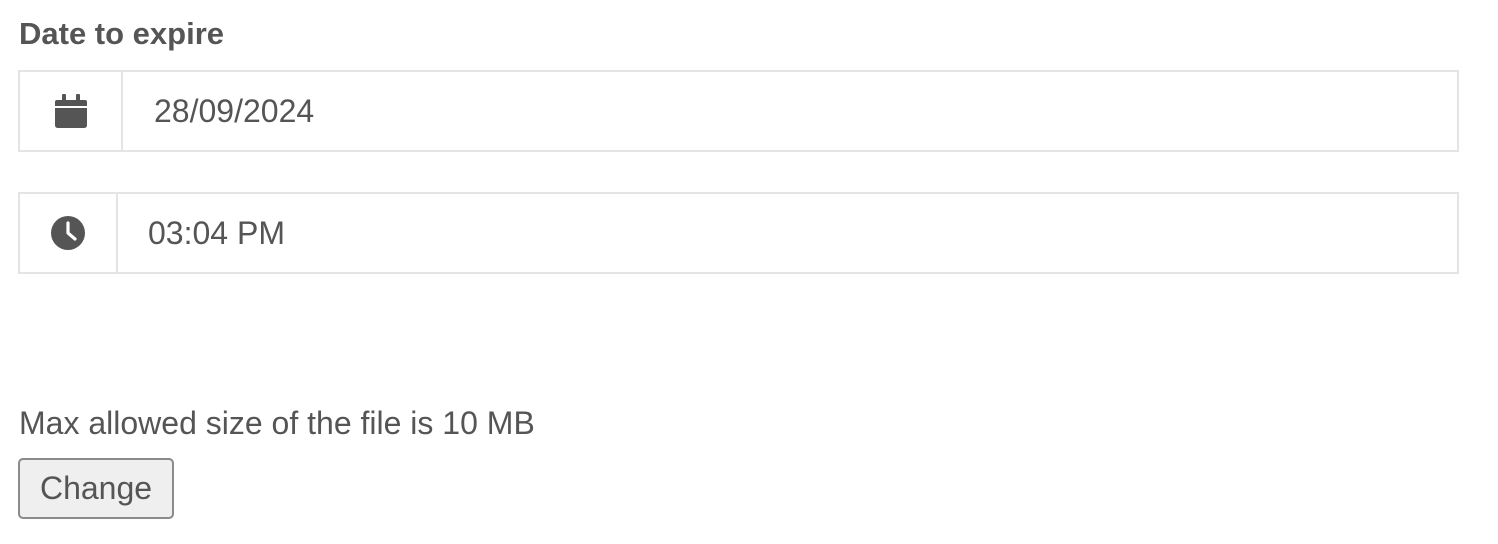  Describe the element at coordinates (787, 233) in the screenshot. I see `time-field: 03:04 PM` at that location.